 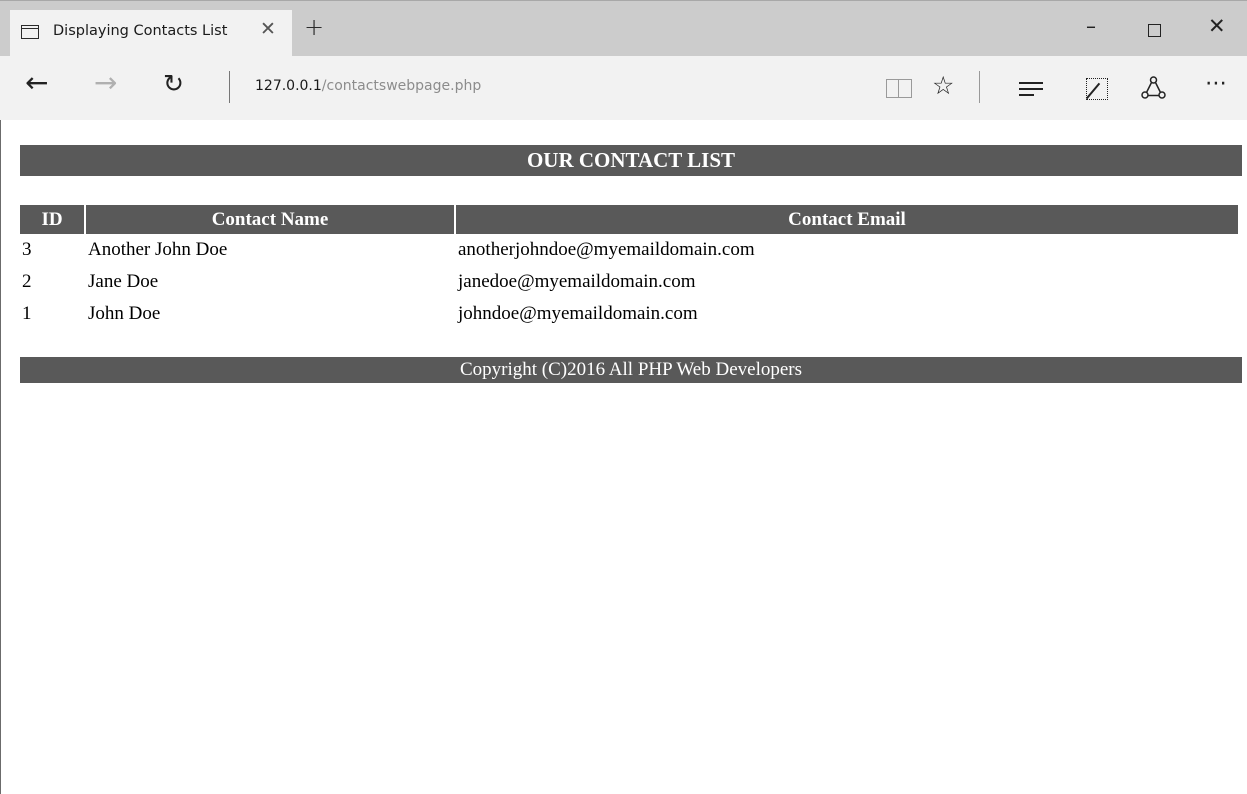 What do you see at coordinates (1097, 89) in the screenshot?
I see `web-note-icon` at bounding box center [1097, 89].